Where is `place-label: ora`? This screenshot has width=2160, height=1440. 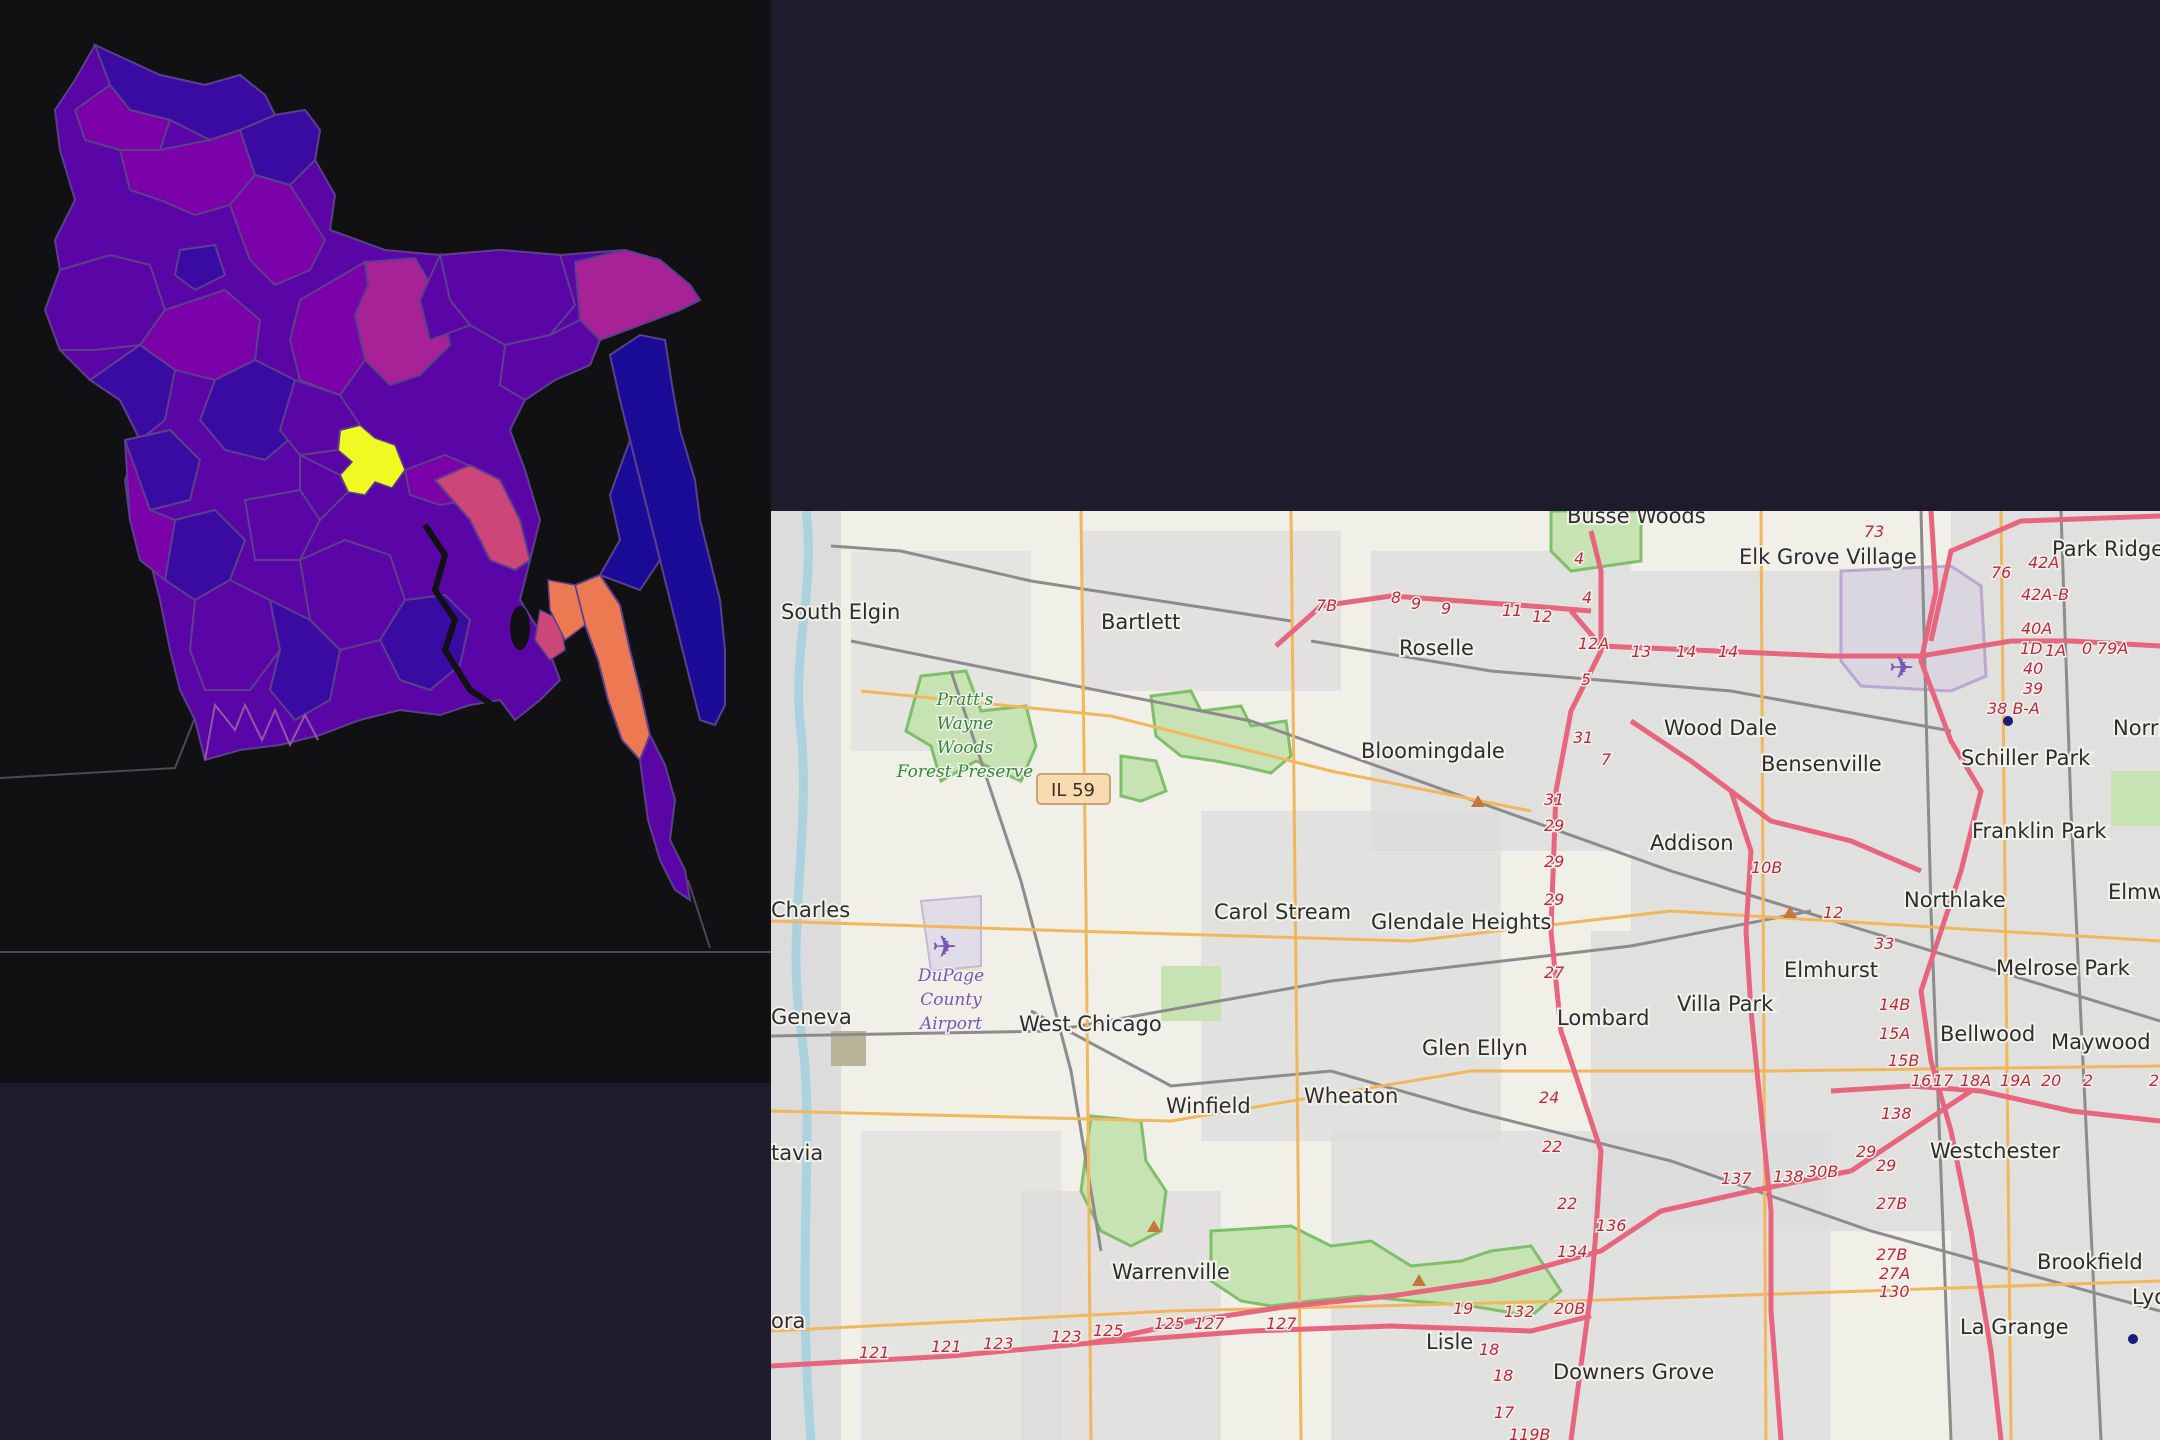
place-label: ora is located at coordinates (788, 1321).